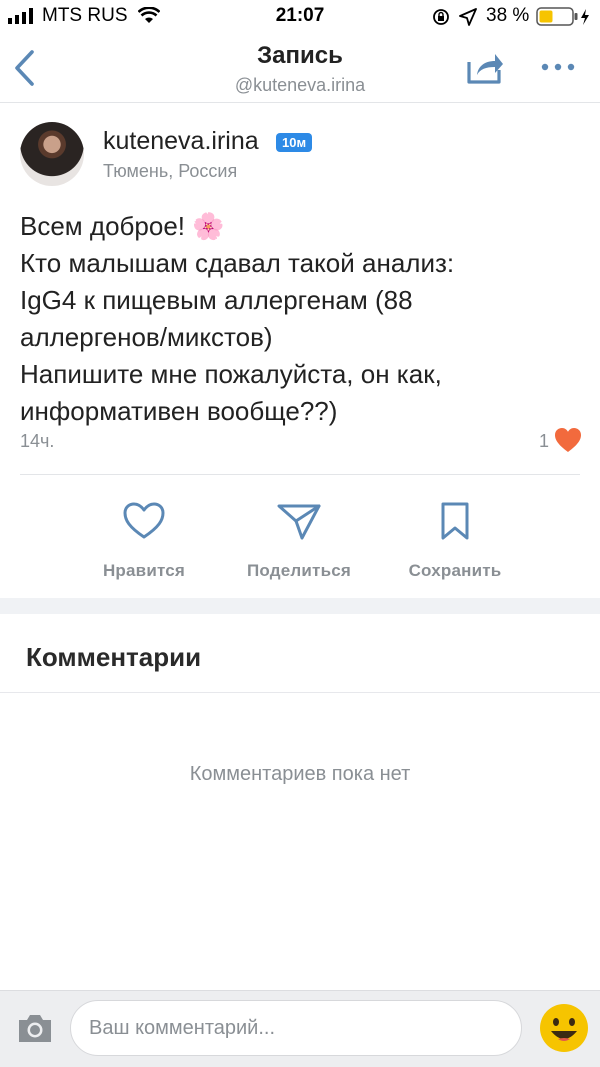 Image resolution: width=600 pixels, height=1067 pixels. What do you see at coordinates (299, 570) in the screenshot?
I see `share-label: Поделиться` at bounding box center [299, 570].